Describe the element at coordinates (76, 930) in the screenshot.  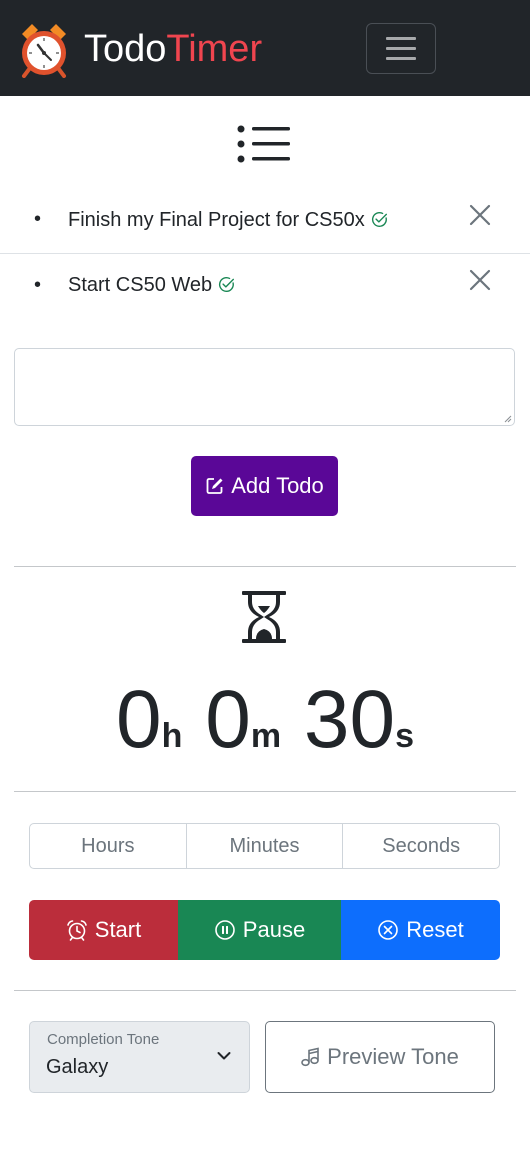
I see `alarm-icon` at that location.